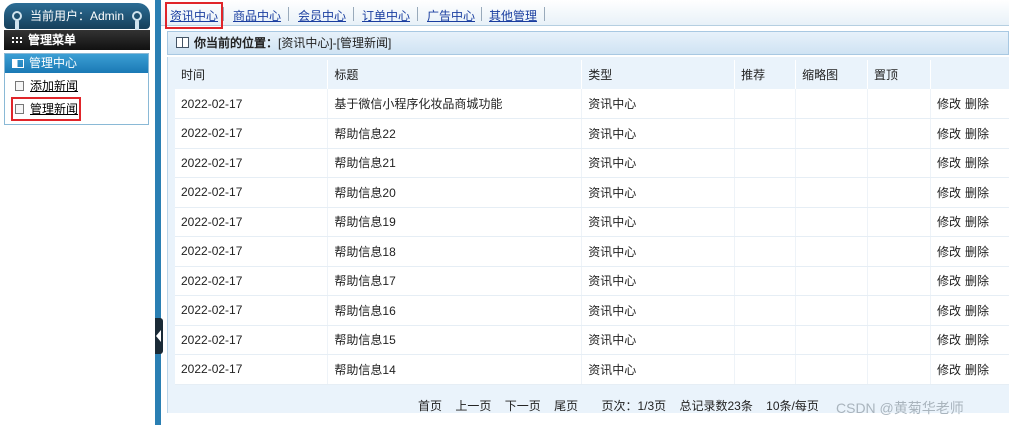  I want to click on sidebar-item-label: 添加新闻, so click(54, 86).